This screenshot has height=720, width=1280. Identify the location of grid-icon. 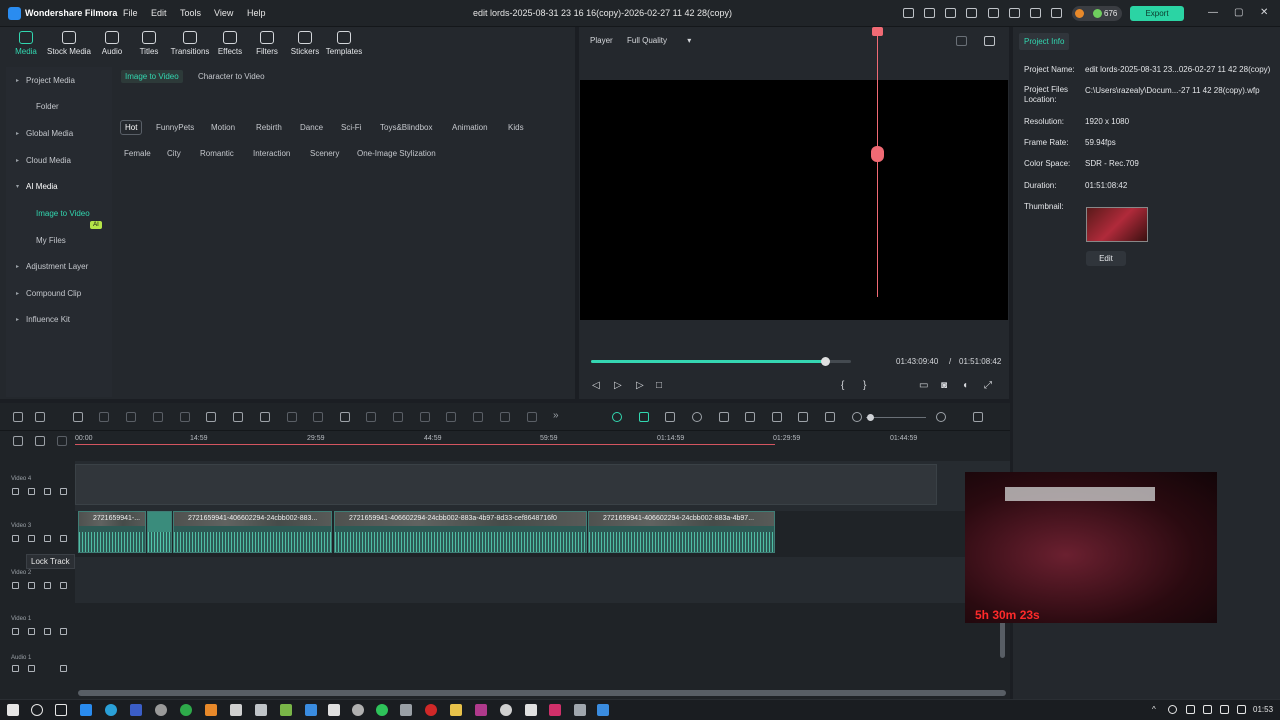
(1056, 13).